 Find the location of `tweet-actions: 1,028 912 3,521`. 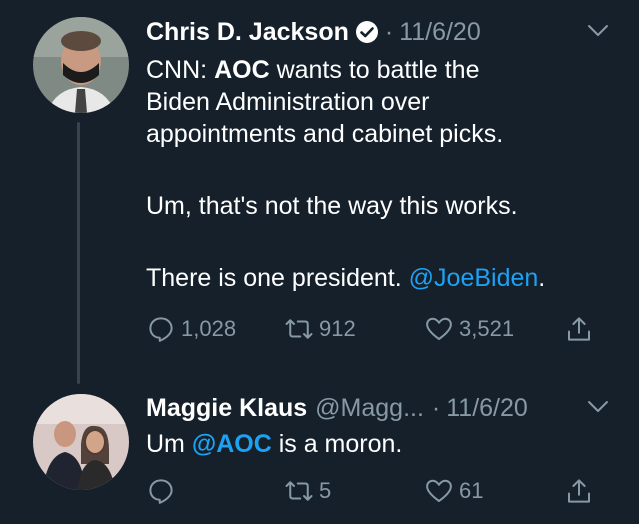

tweet-actions: 1,028 912 3,521 is located at coordinates (376, 332).